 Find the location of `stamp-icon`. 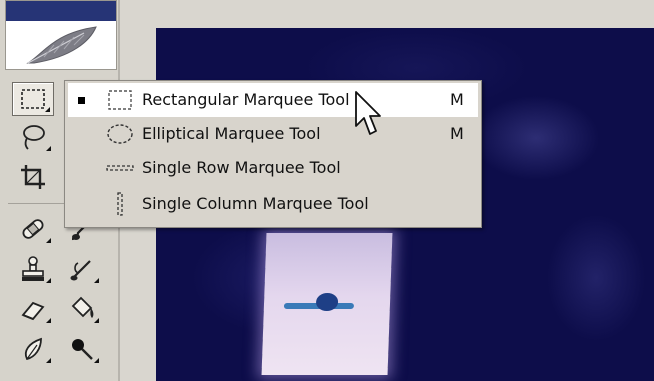

stamp-icon is located at coordinates (33, 268).